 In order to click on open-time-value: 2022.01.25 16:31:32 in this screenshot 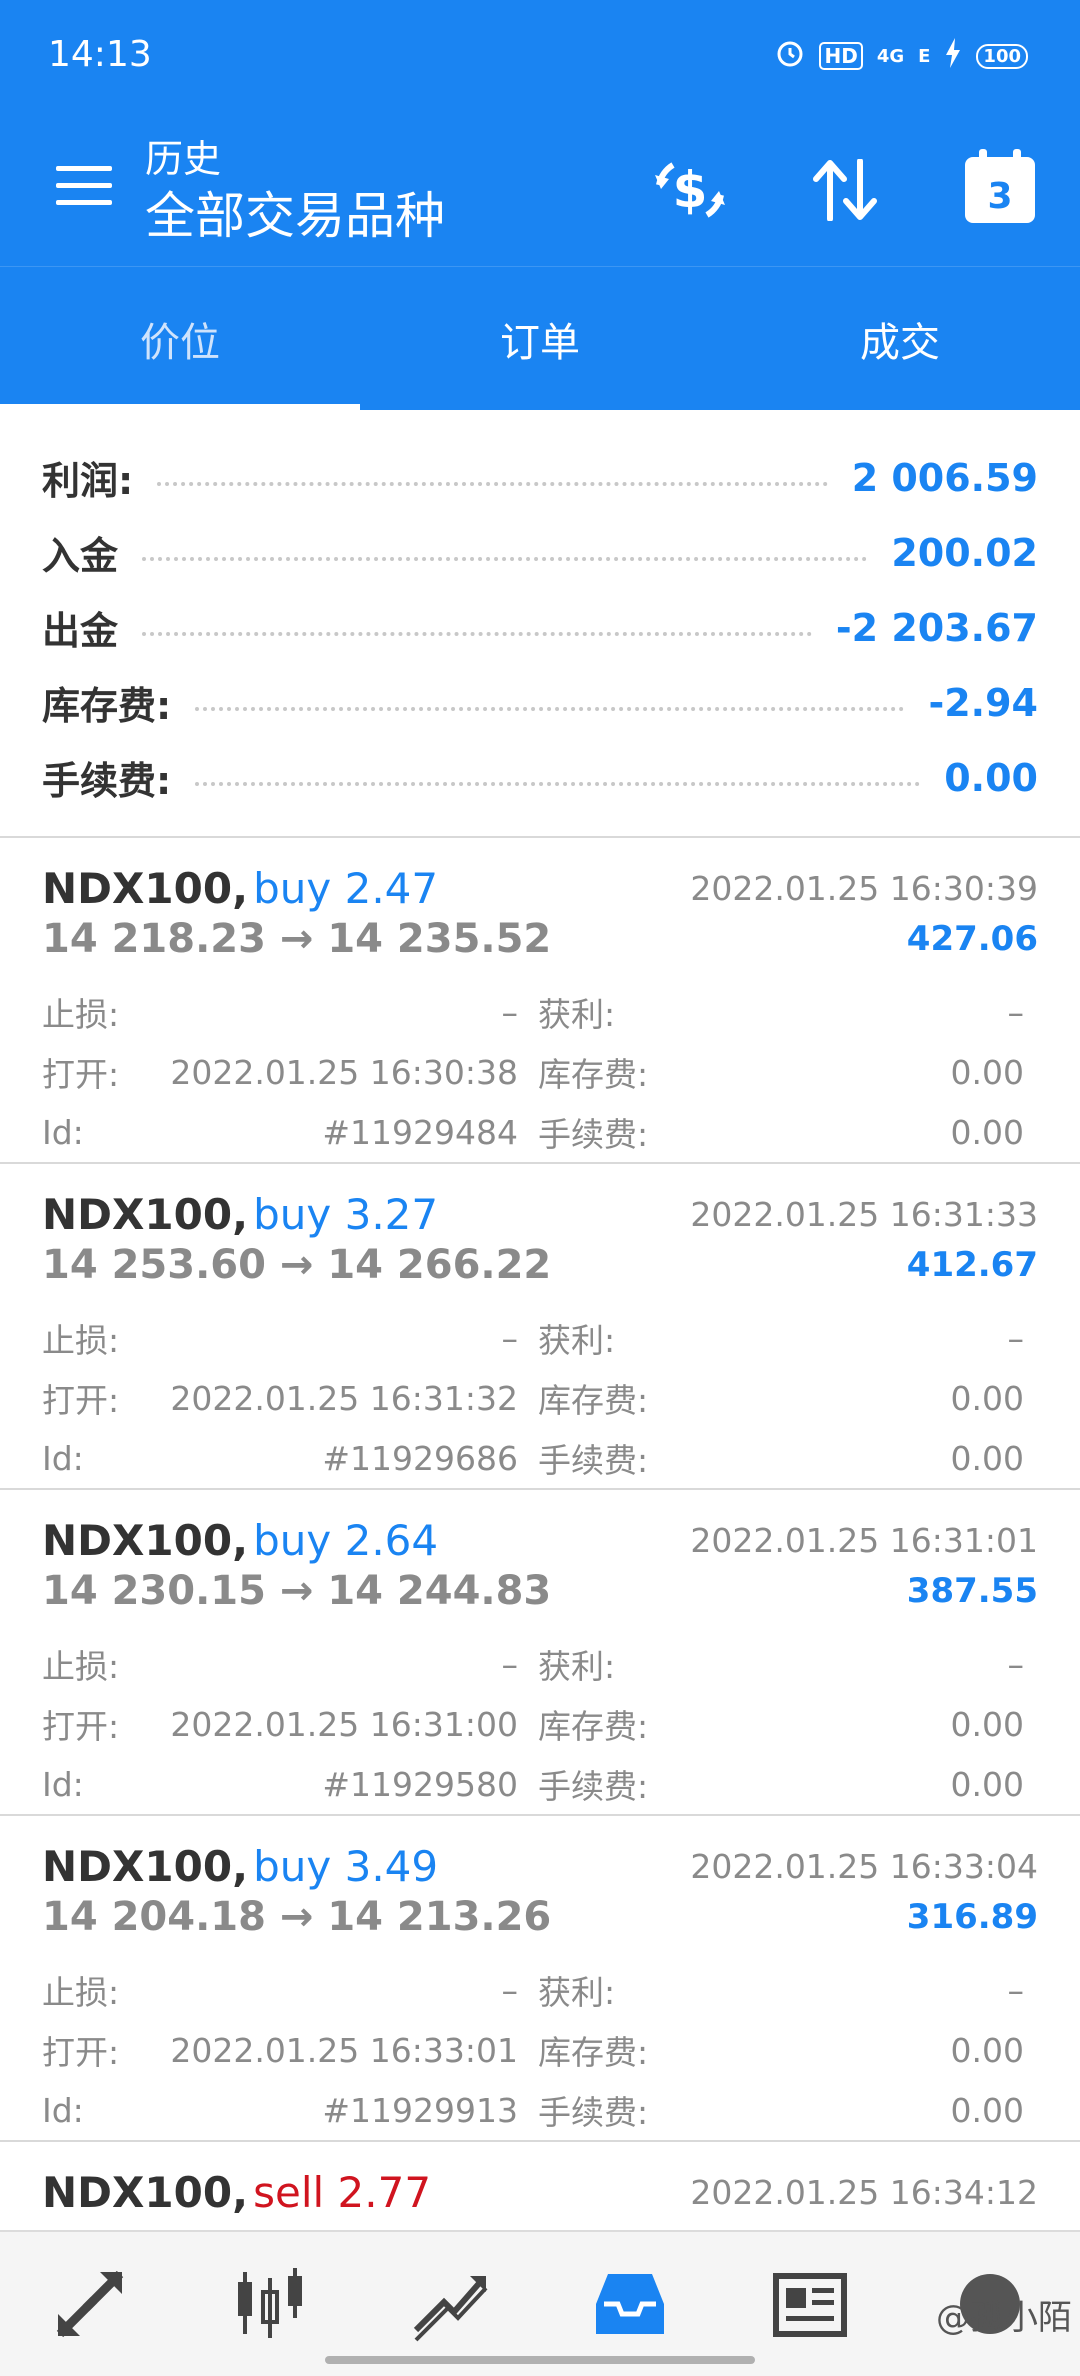, I will do `click(344, 1398)`.